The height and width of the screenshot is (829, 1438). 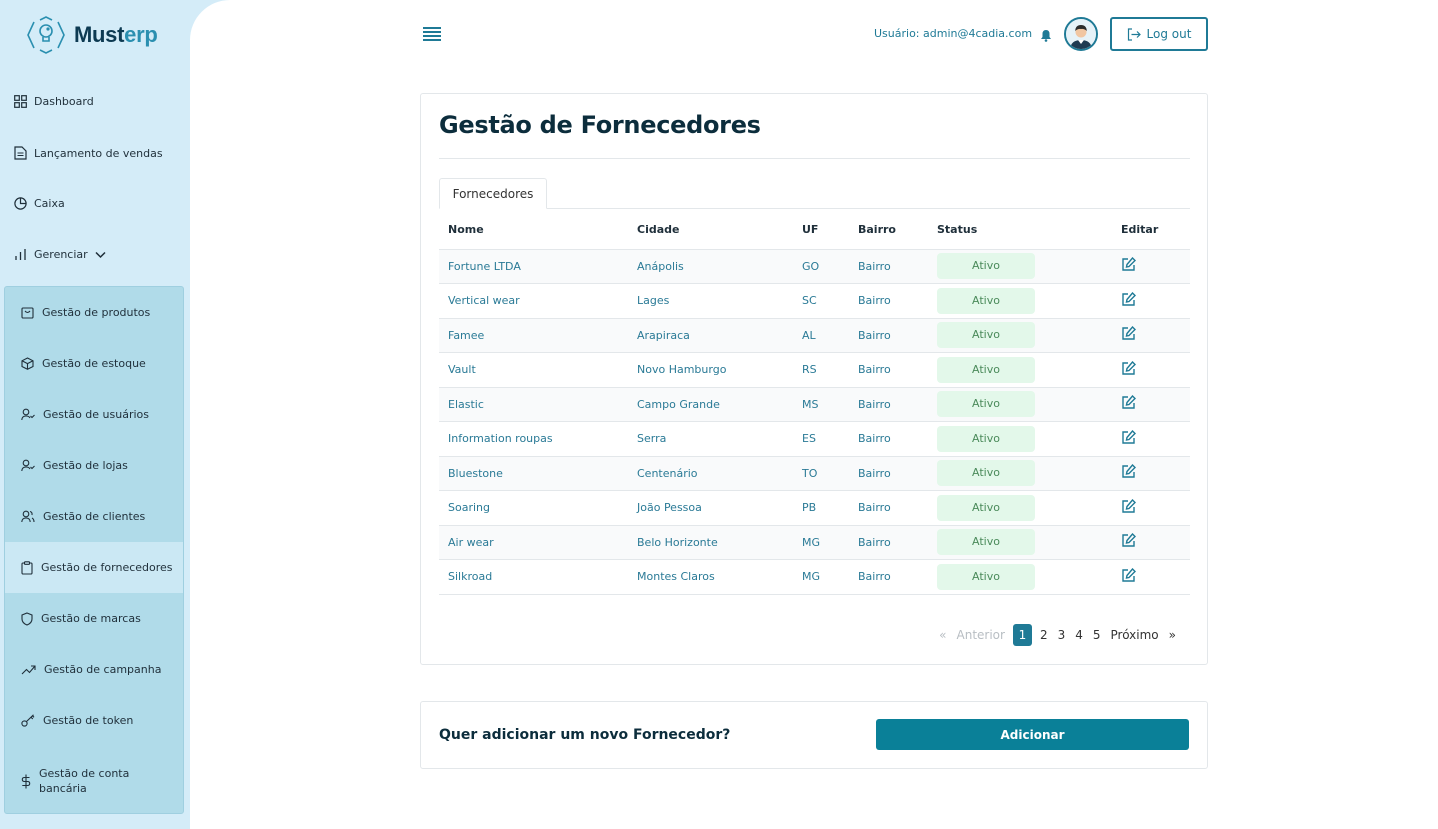 What do you see at coordinates (821, 577) in the screenshot?
I see `cell-uf: MG` at bounding box center [821, 577].